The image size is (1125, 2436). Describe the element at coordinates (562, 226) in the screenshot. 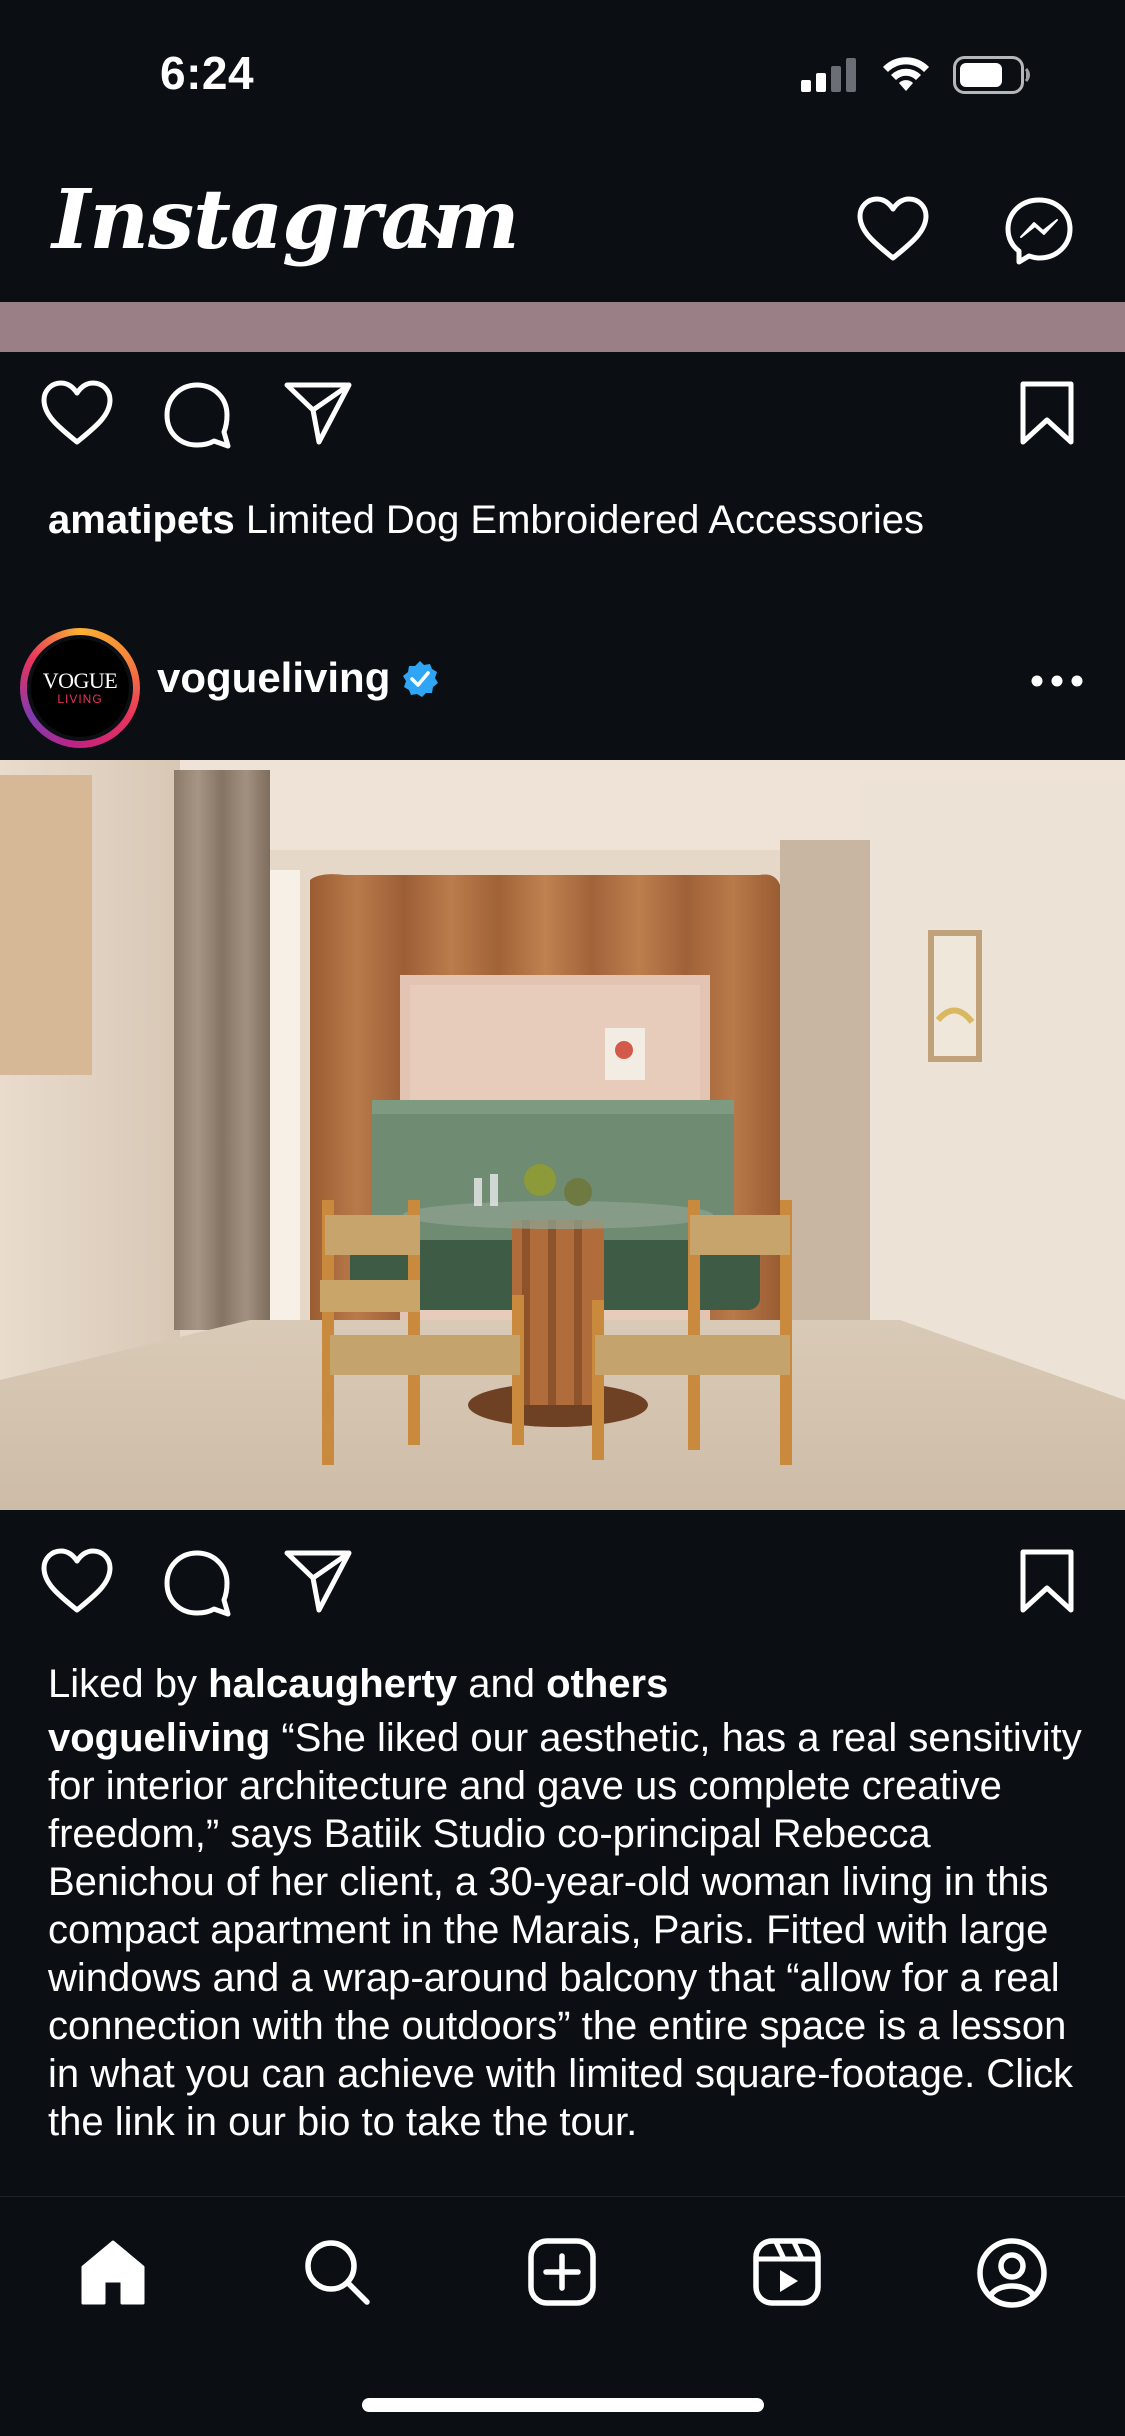

I see `top-header: Instagram` at that location.